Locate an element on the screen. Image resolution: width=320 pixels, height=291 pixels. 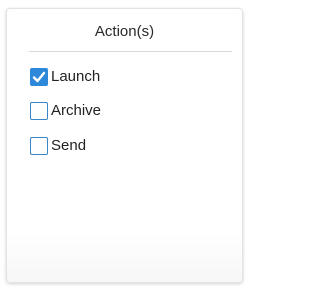
launch-checkbox is located at coordinates (39, 77).